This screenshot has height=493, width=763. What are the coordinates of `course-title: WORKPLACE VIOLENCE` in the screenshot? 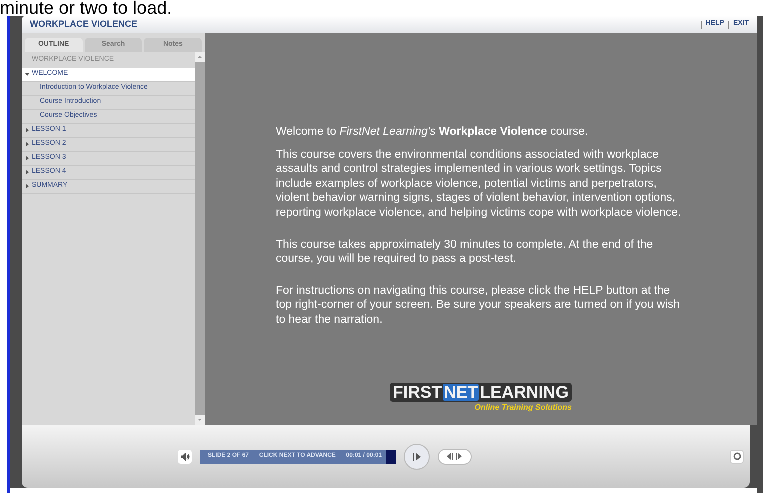 It's located at (84, 24).